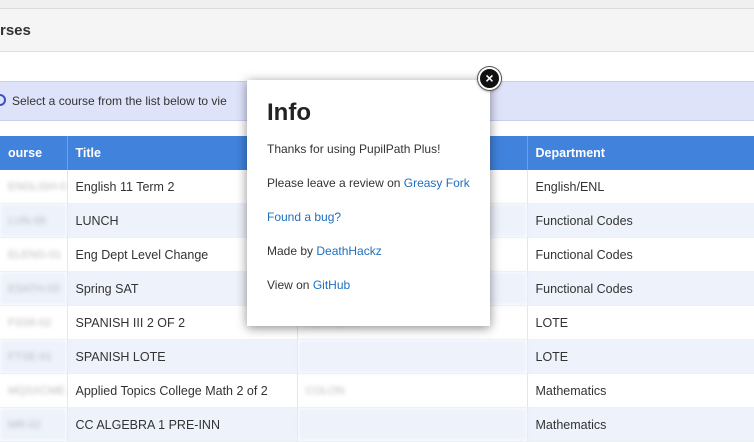 The image size is (754, 442). I want to click on course-code-cell: MQSXCME-0, so click(34, 390).